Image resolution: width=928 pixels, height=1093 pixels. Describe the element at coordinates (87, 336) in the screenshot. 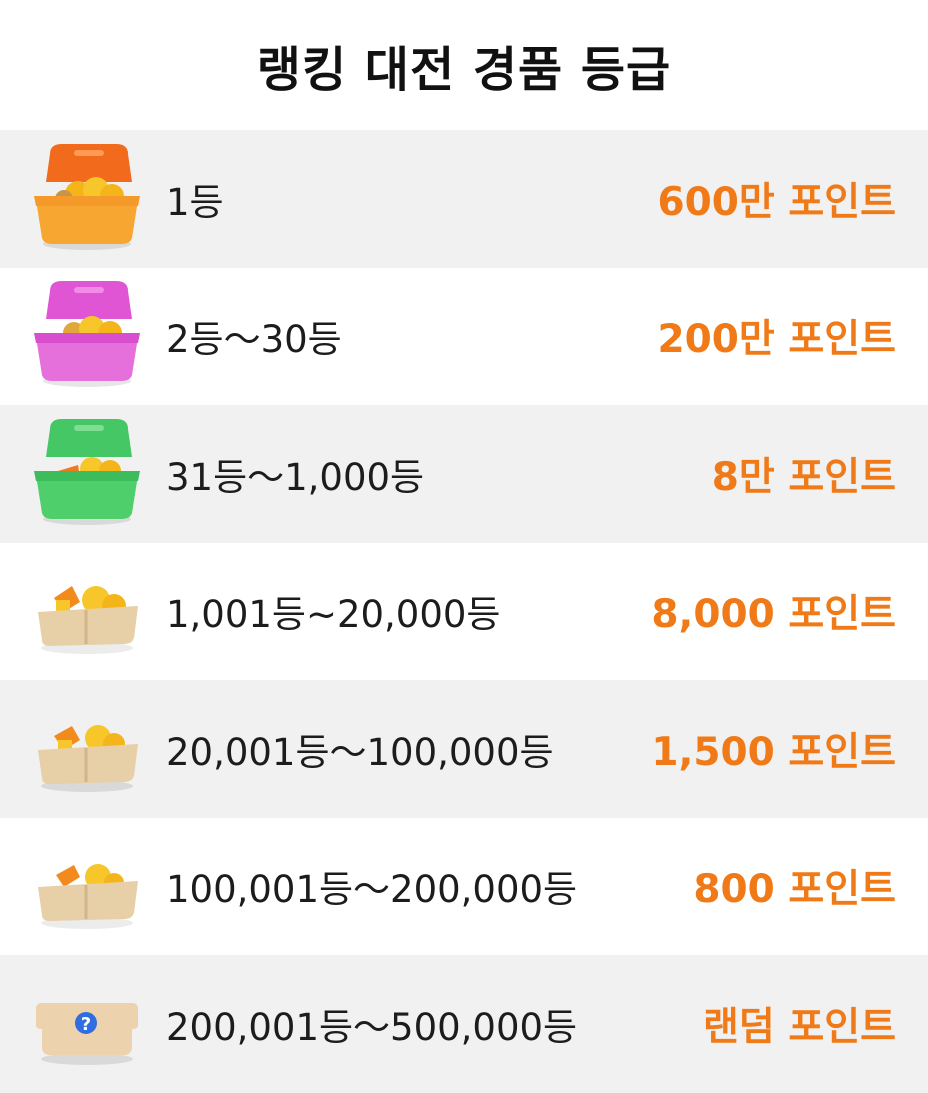

I see `pink-lunchbox-coins-icon` at that location.